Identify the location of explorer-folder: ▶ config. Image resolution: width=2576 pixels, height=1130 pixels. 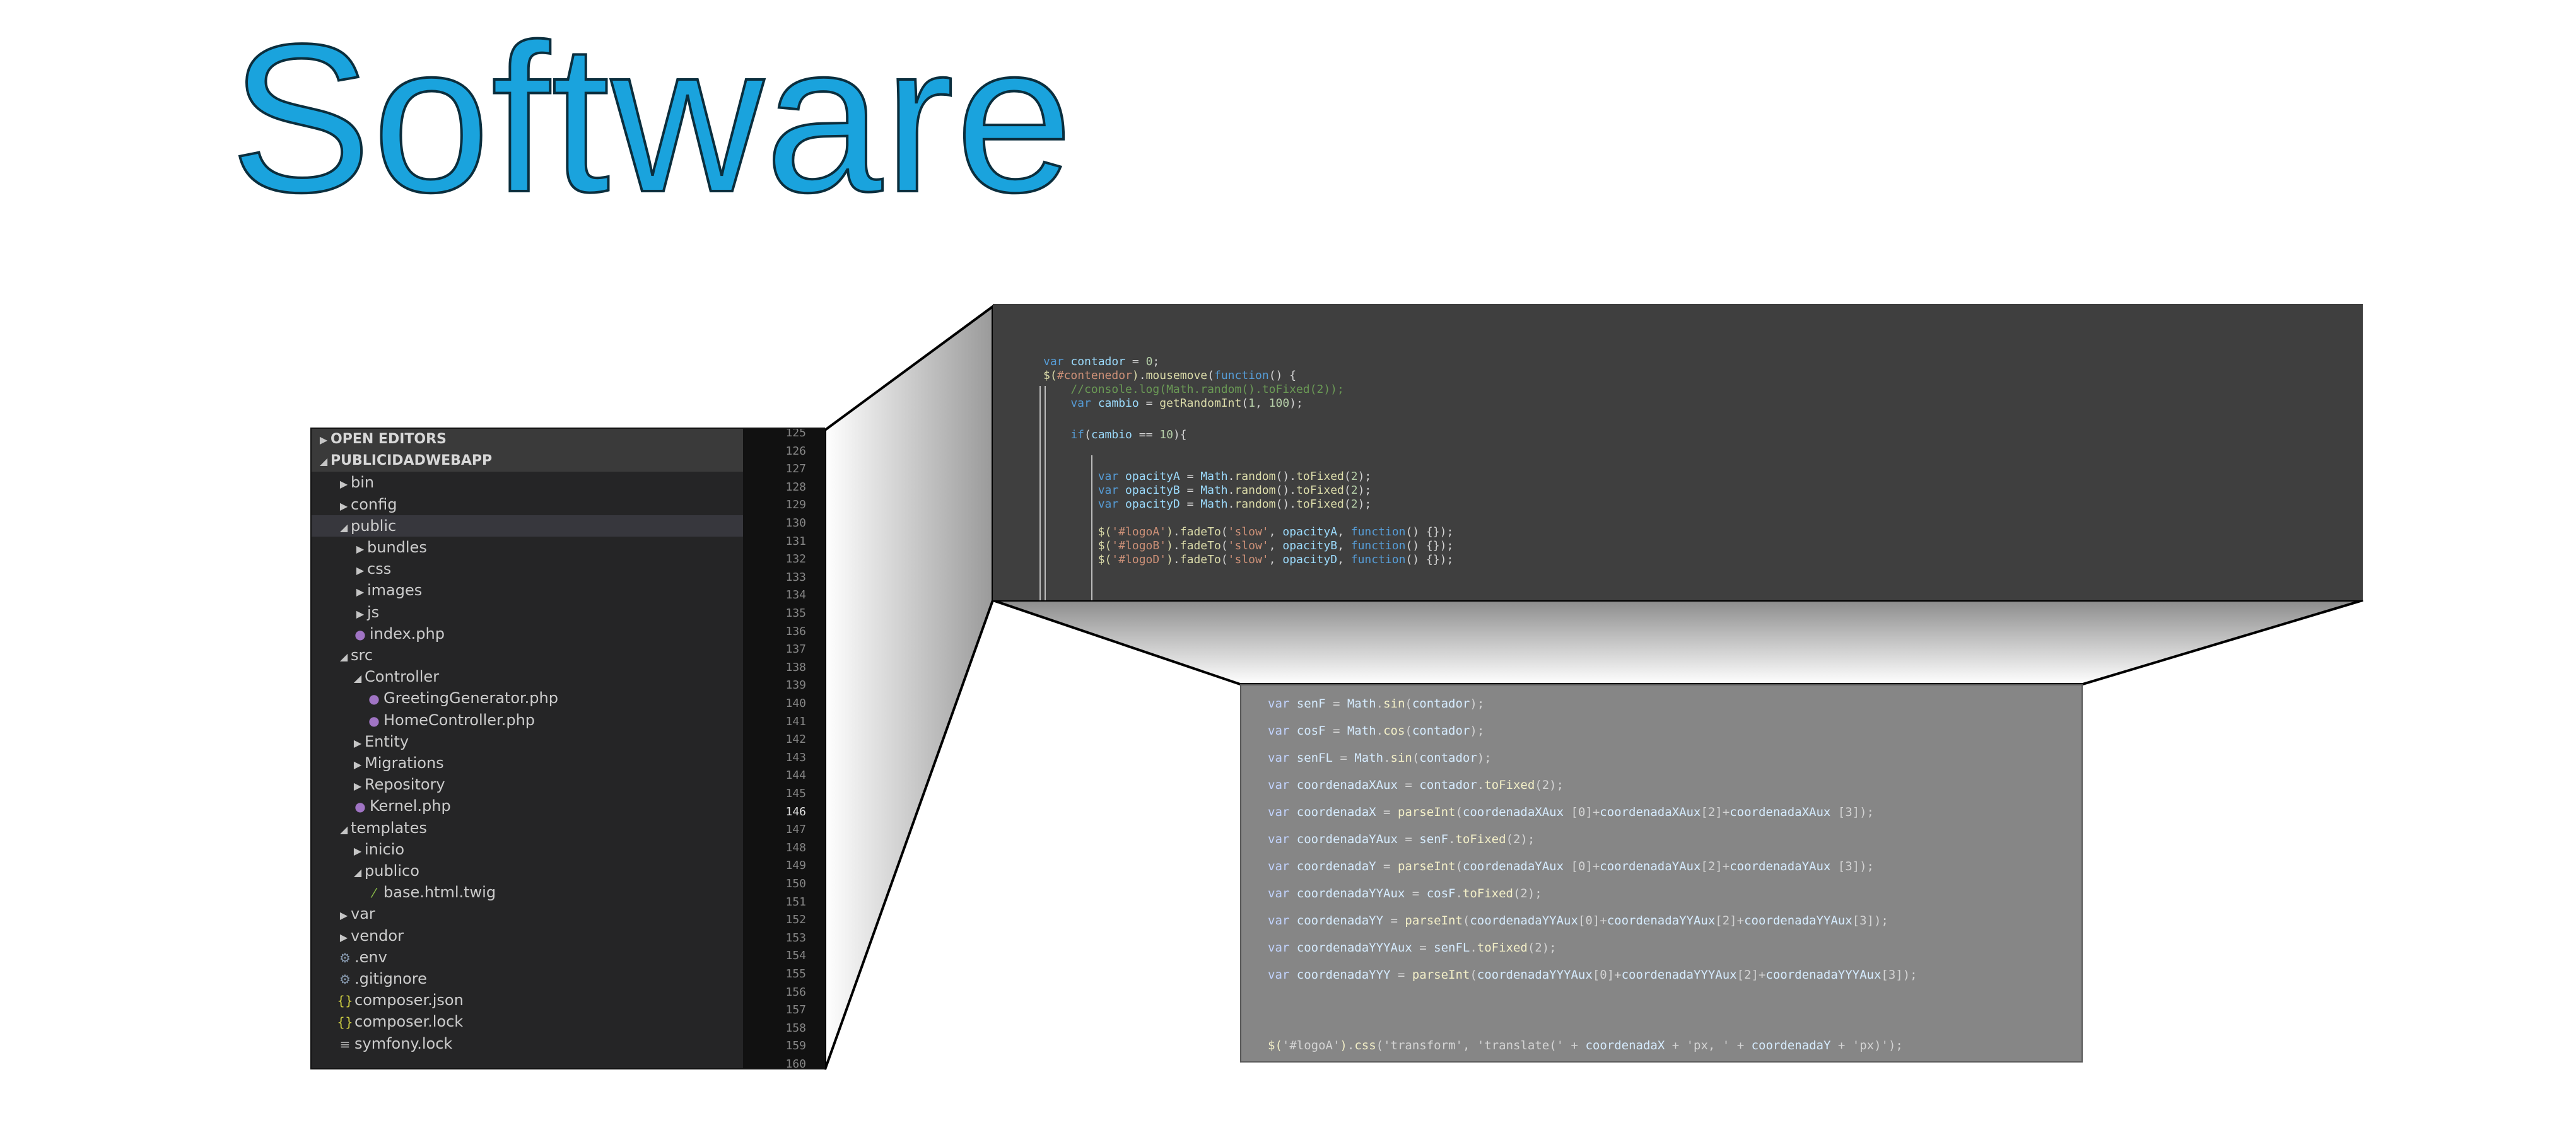
(527, 504).